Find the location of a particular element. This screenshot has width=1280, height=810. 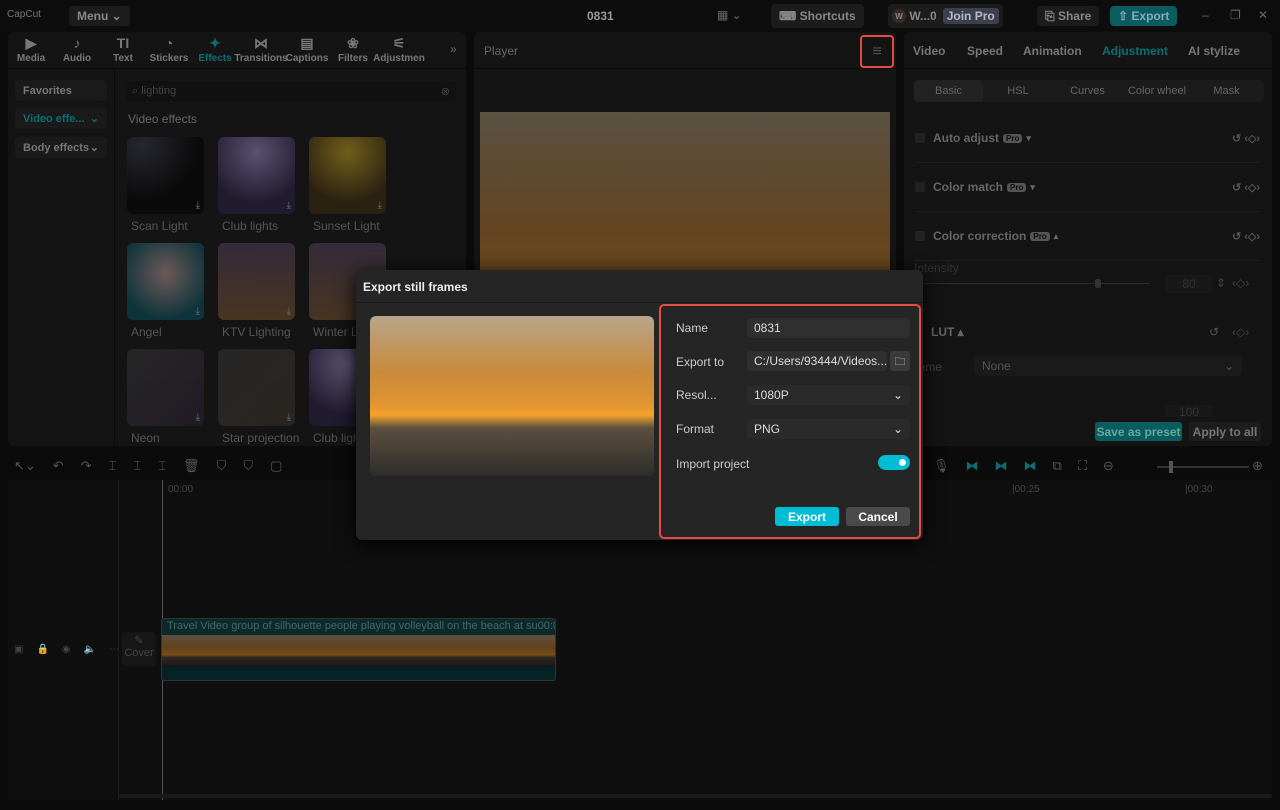

tab-media: ▶ Media is located at coordinates (31, 49).